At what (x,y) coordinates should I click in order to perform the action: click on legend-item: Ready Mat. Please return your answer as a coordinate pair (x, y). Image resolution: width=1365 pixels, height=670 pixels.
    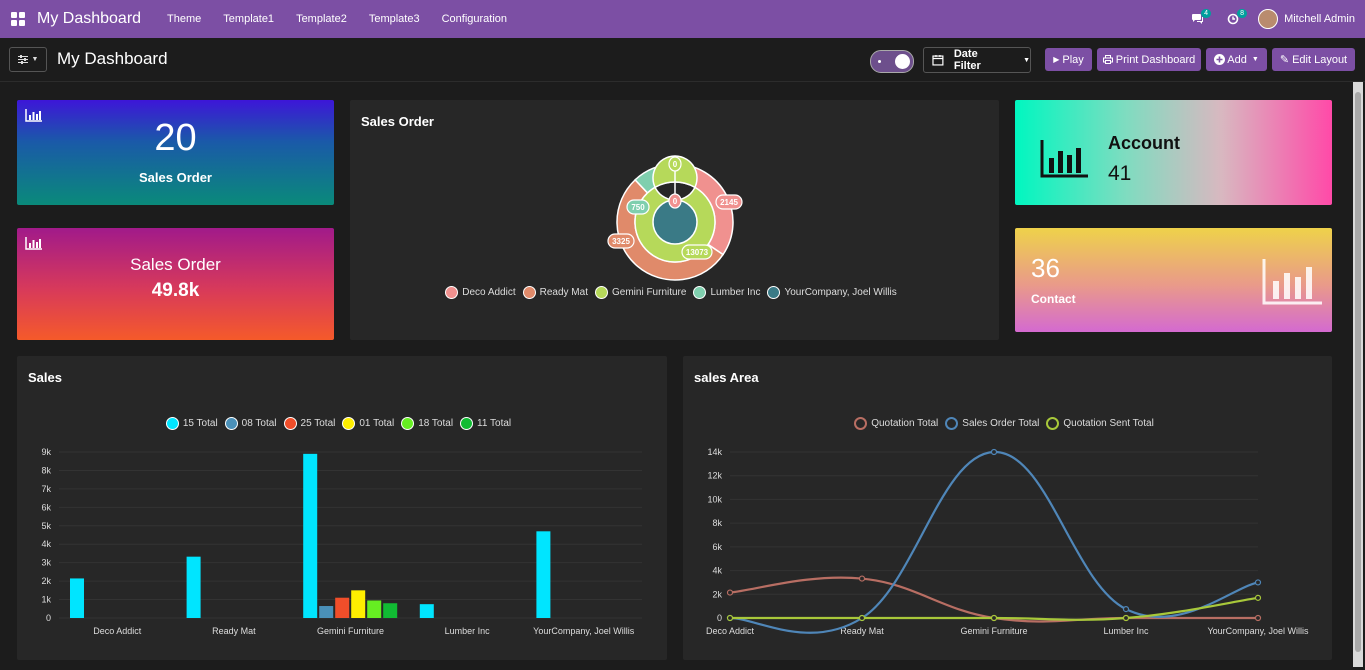
    Looking at the image, I should click on (555, 292).